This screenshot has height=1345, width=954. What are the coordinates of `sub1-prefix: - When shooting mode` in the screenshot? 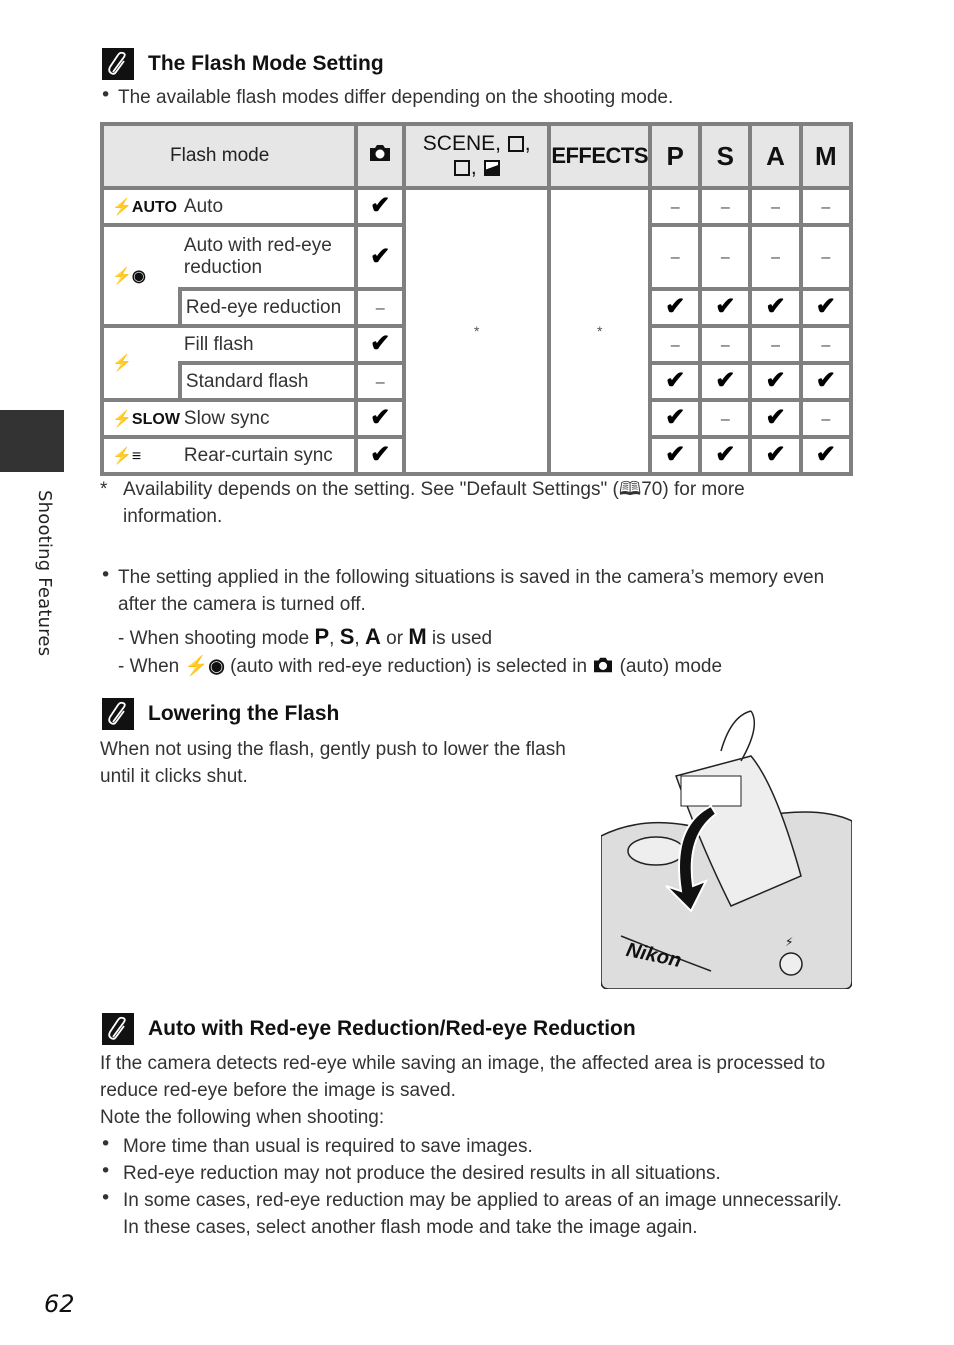 It's located at (214, 638).